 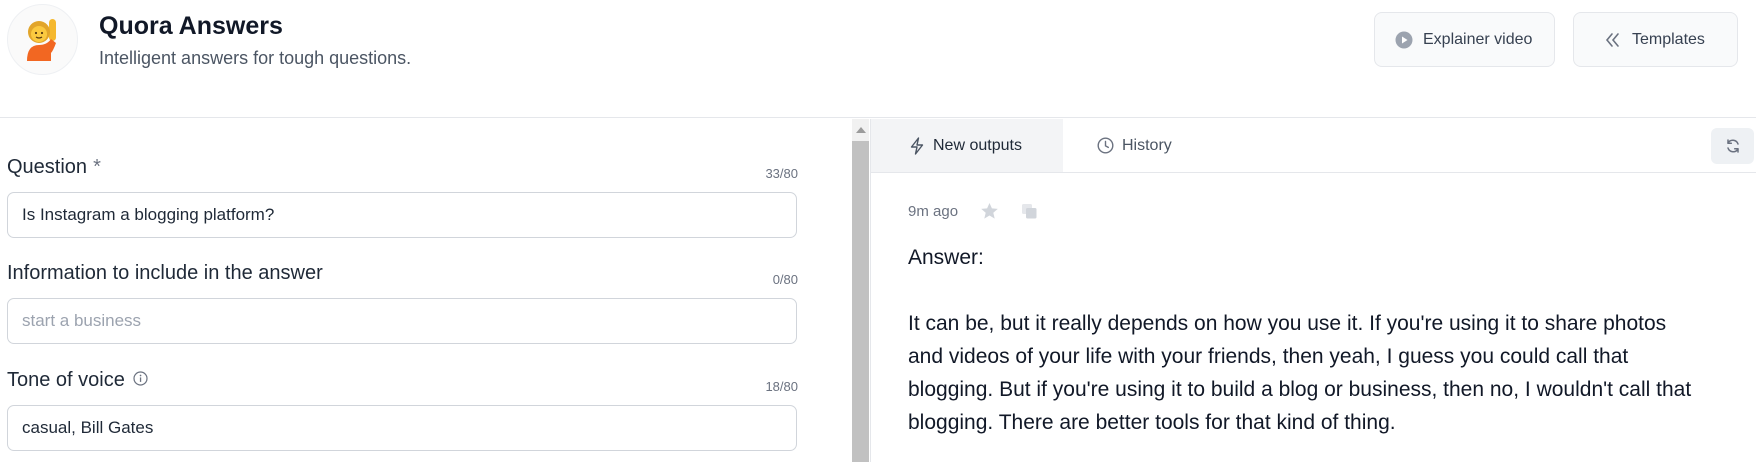 What do you see at coordinates (1313, 146) in the screenshot?
I see `output-tabs: New outputs History` at bounding box center [1313, 146].